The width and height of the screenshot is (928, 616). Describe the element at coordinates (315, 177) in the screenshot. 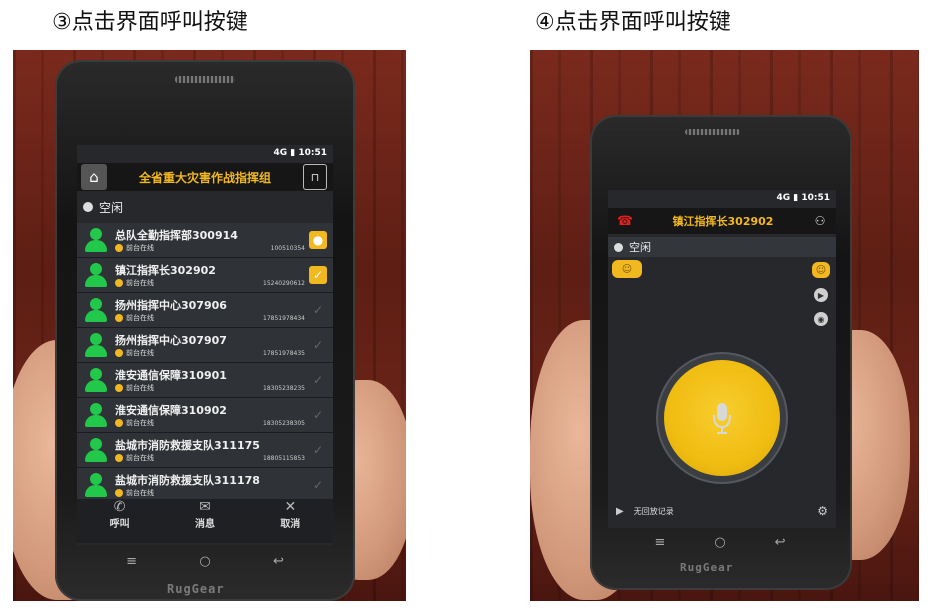

I see `unlock-icon: ⊓` at that location.